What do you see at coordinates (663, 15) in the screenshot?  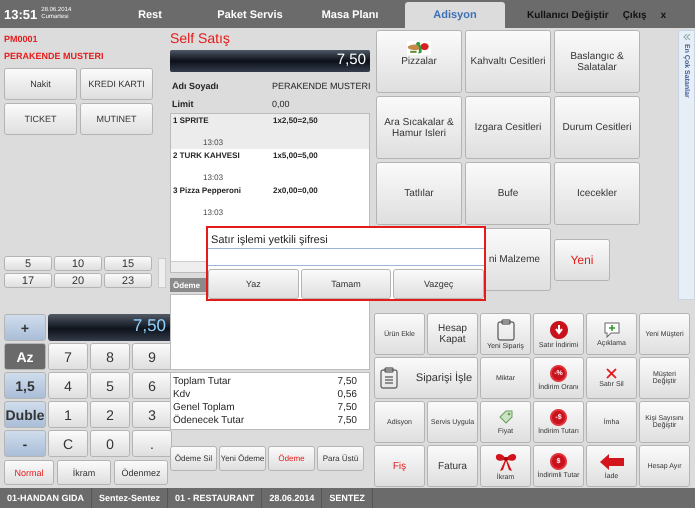 I see `close-button: x` at bounding box center [663, 15].